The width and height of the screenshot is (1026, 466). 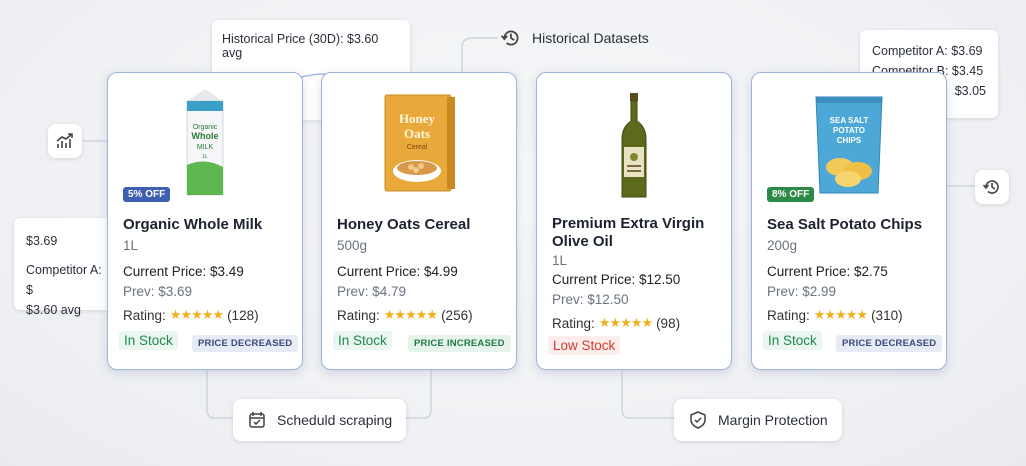 I want to click on trend-icon-box, so click(x=65, y=141).